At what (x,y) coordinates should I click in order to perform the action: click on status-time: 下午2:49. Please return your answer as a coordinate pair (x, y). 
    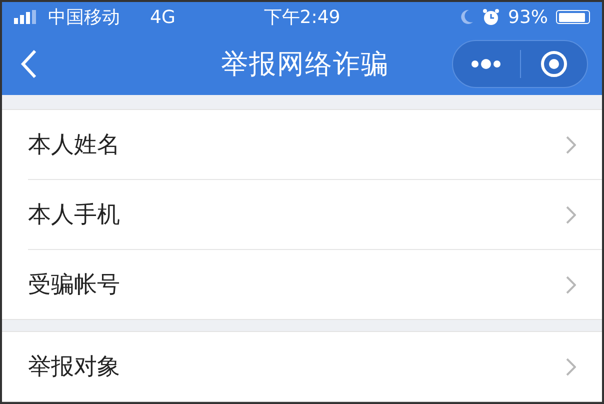
    Looking at the image, I should click on (302, 18).